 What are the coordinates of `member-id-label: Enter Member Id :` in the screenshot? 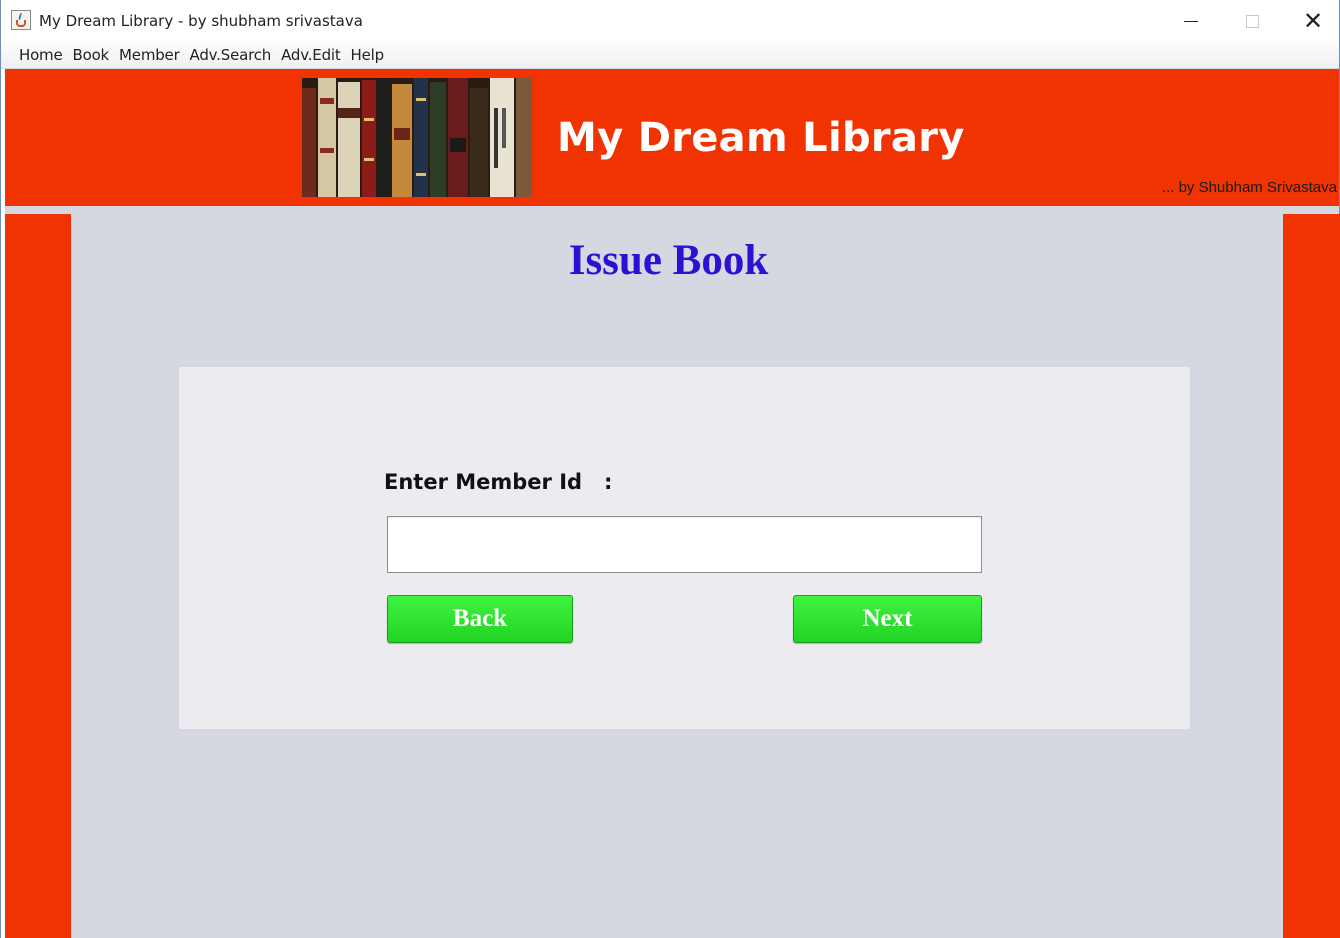 It's located at (498, 482).